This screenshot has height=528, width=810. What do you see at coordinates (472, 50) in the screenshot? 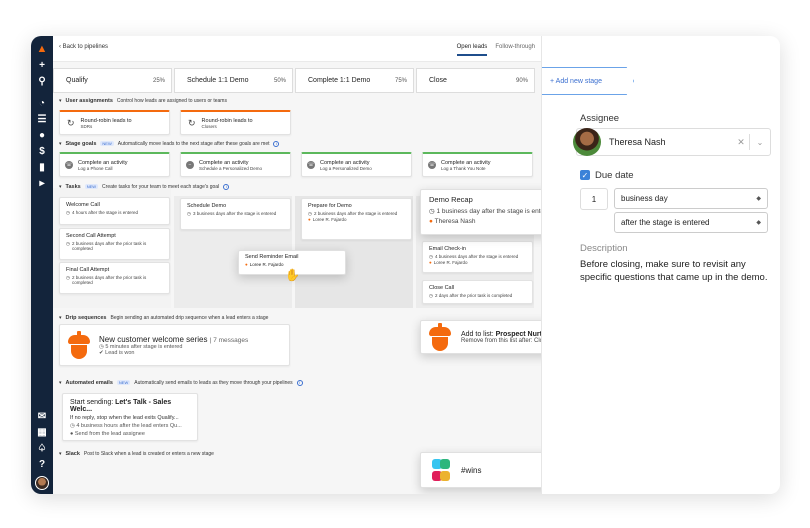
I see `tab-open-leads: Open leads` at bounding box center [472, 50].